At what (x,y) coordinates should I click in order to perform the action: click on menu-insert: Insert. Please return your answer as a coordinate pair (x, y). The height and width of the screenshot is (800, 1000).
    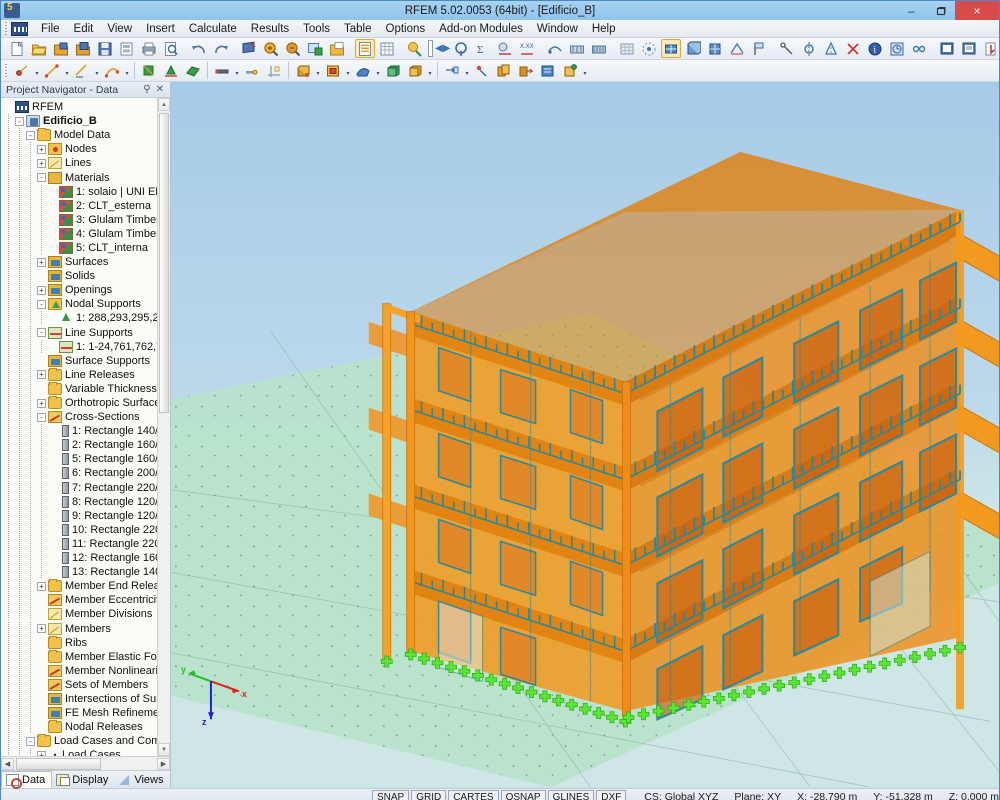
    Looking at the image, I should click on (160, 29).